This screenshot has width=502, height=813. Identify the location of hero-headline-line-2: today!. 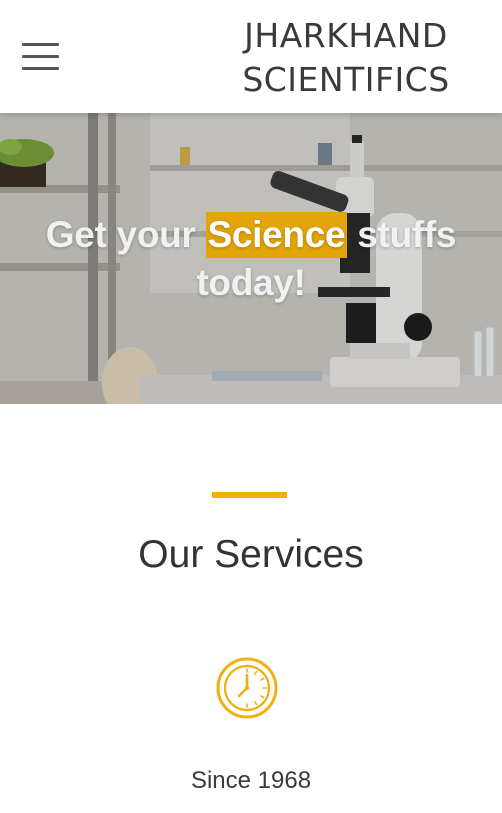
(251, 282).